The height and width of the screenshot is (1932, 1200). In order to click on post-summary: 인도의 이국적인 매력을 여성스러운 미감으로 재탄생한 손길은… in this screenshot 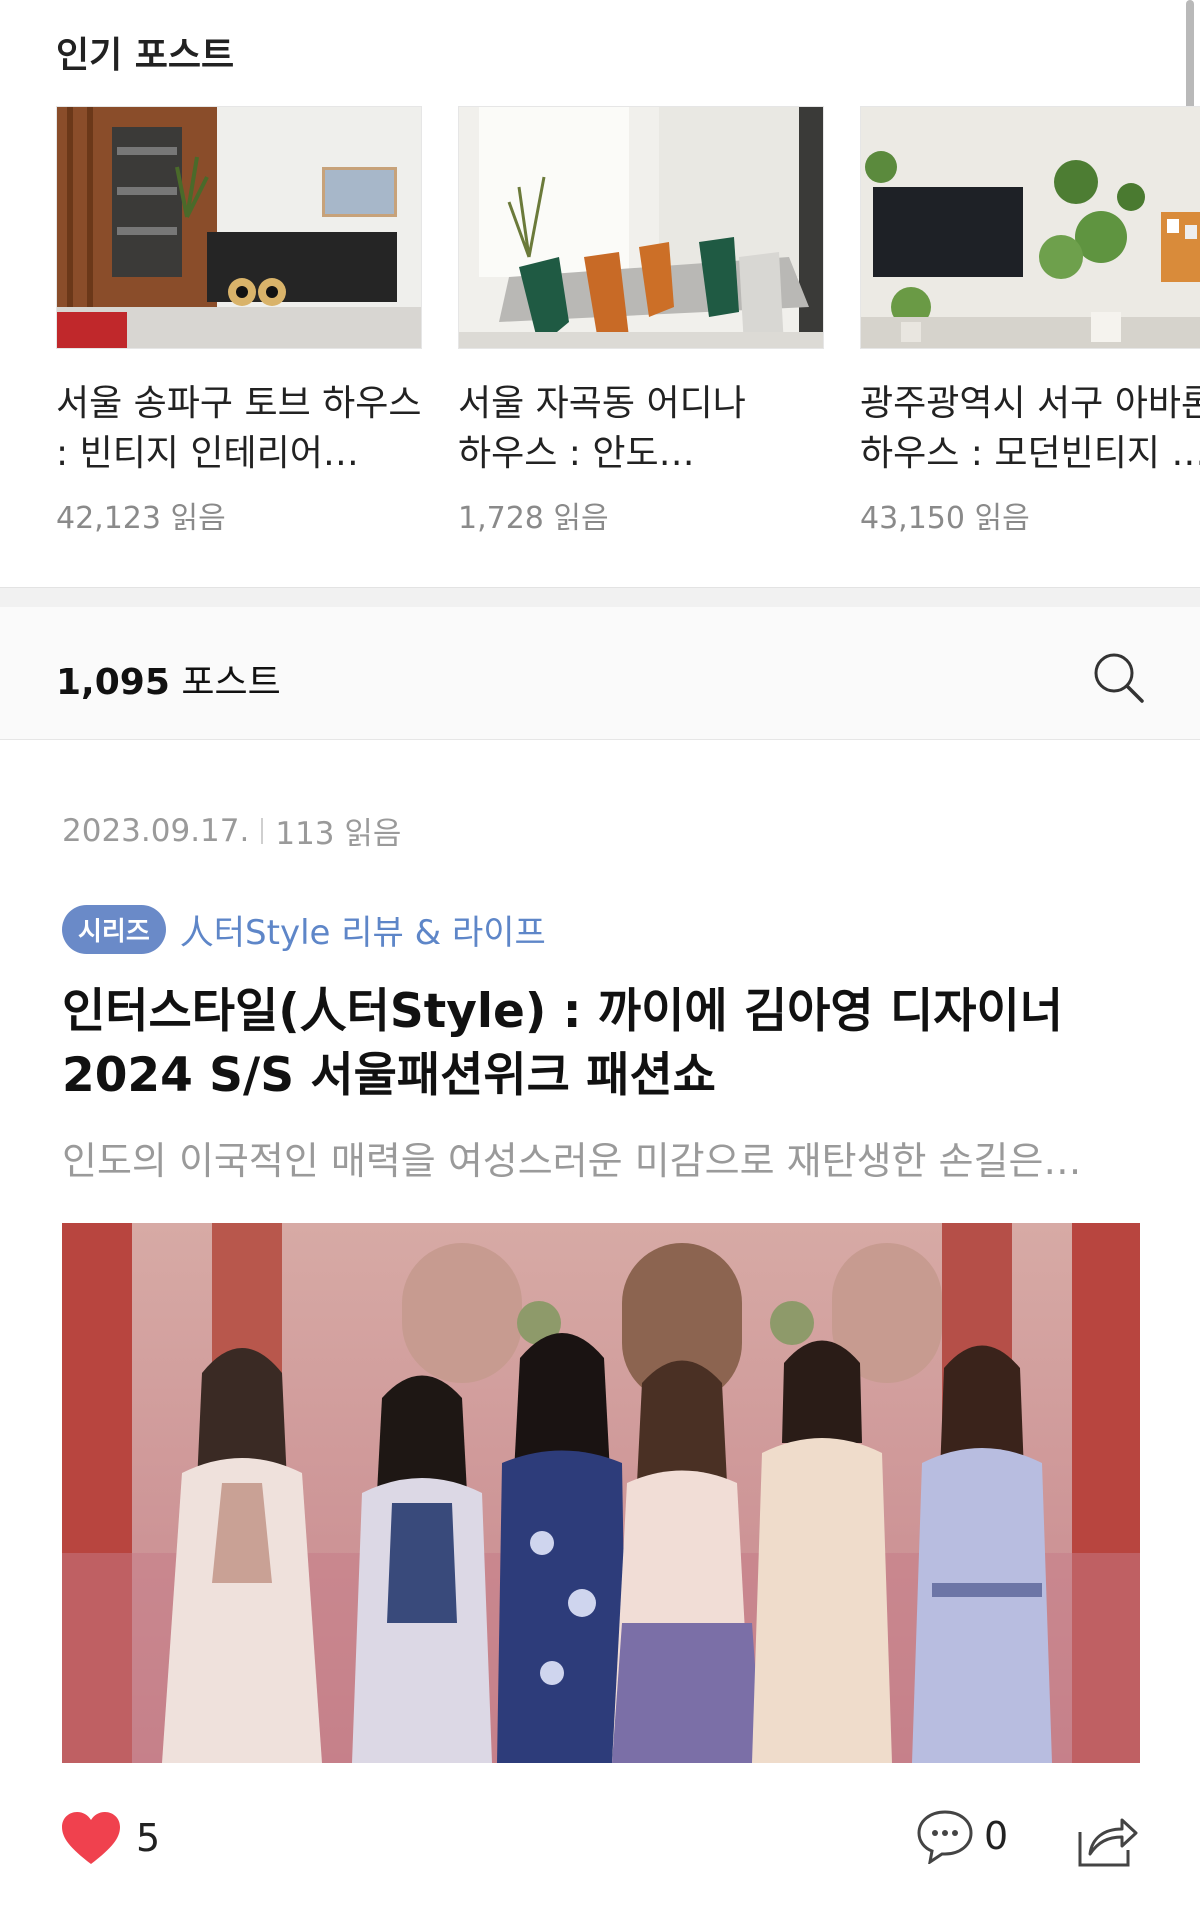, I will do `click(602, 1157)`.